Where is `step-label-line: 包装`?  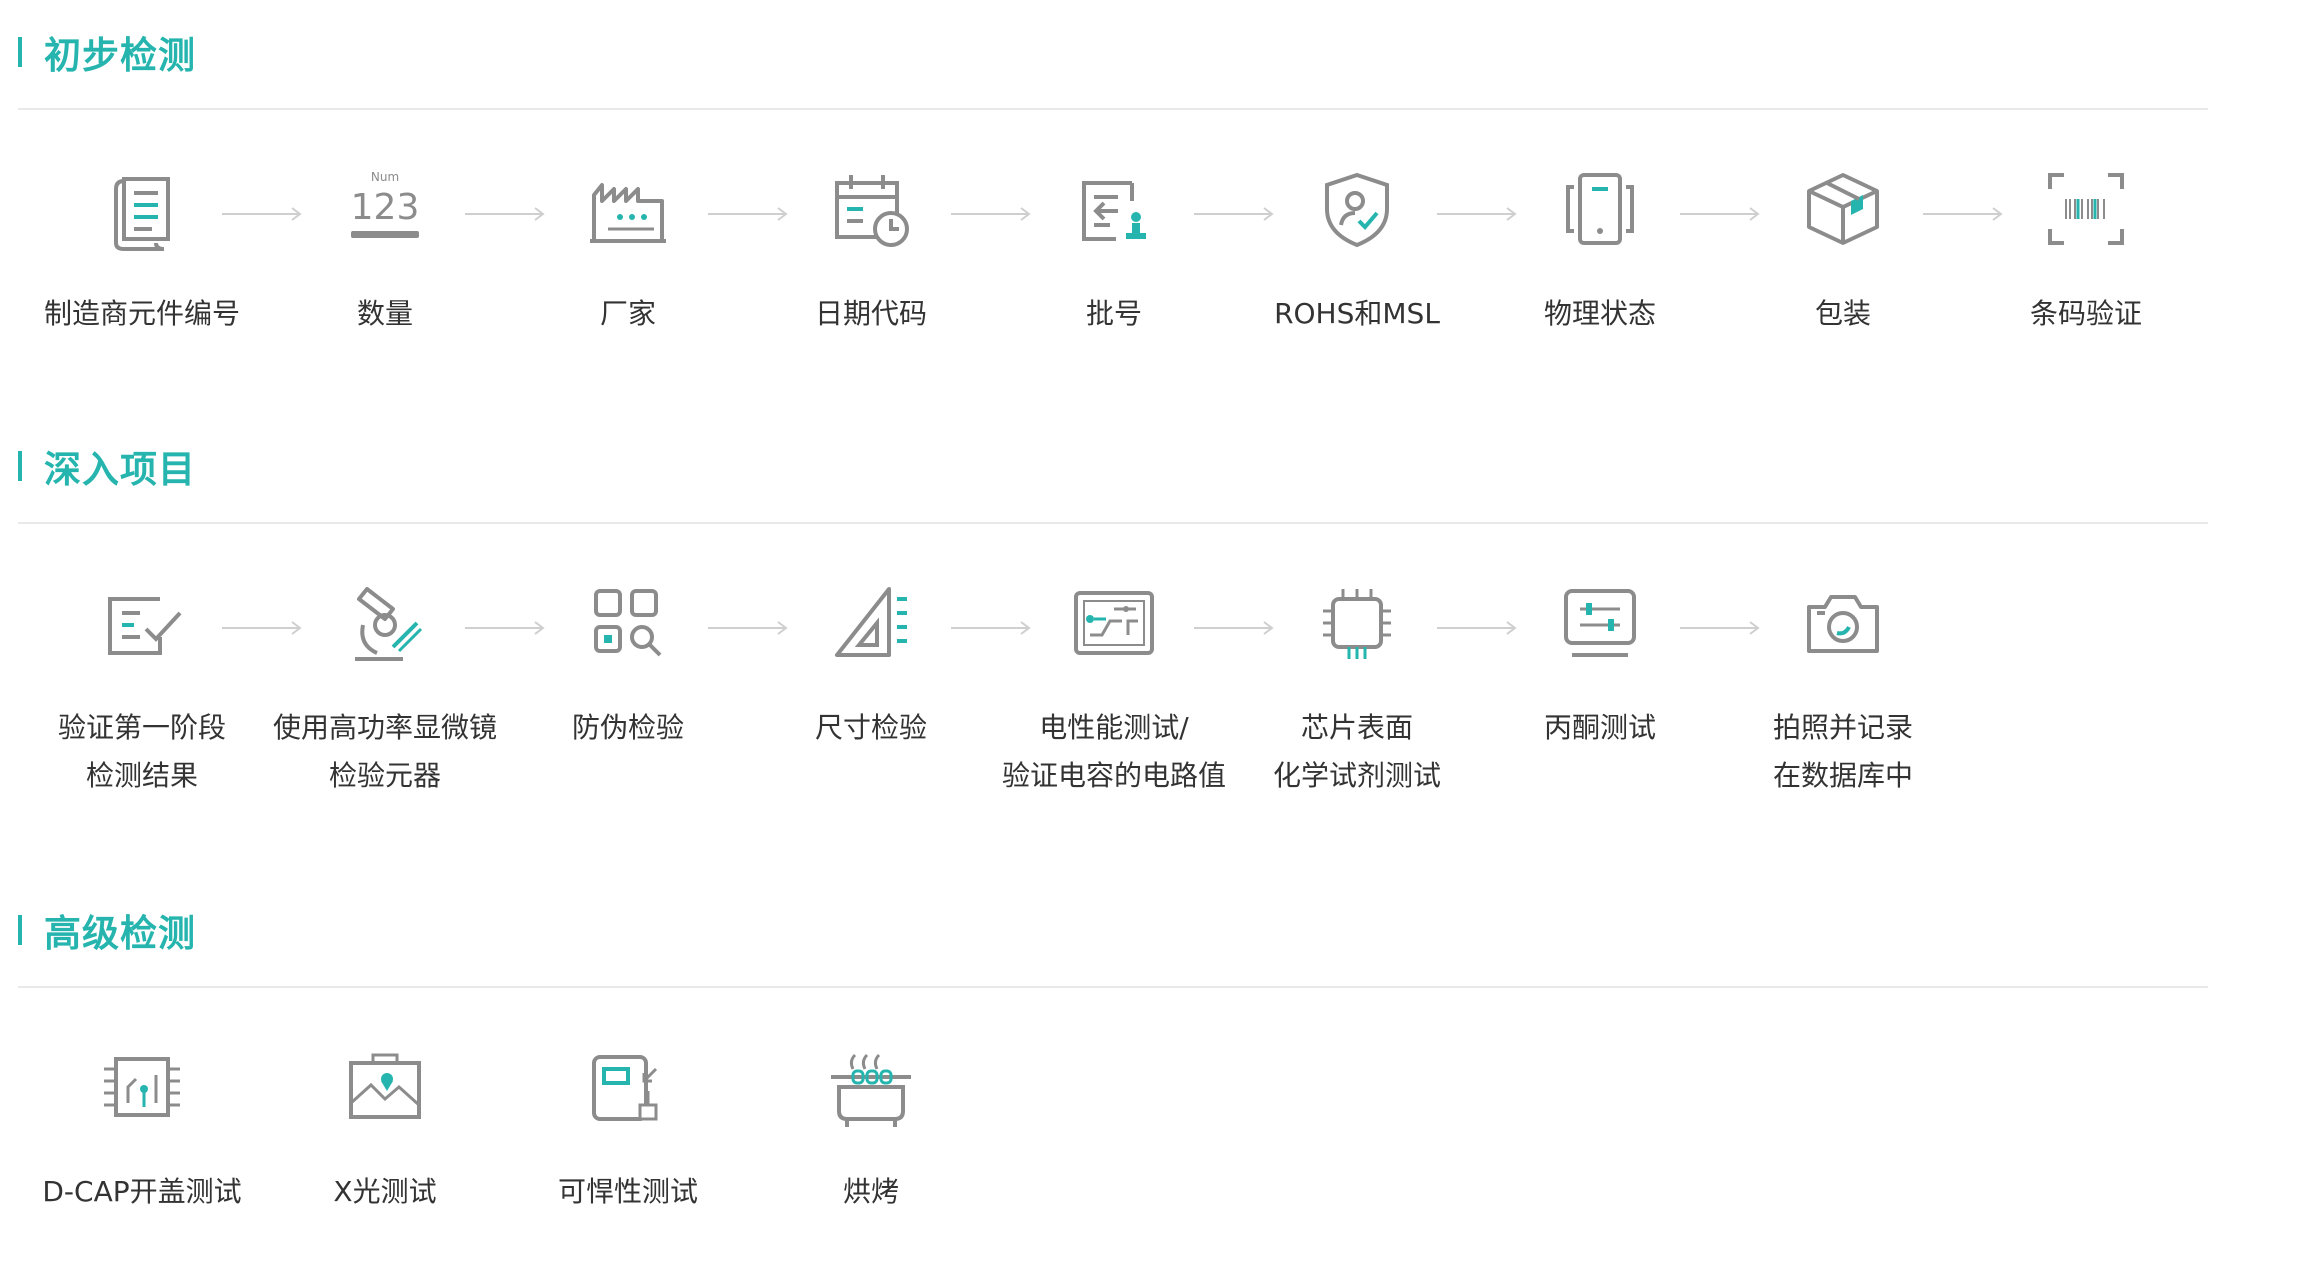
step-label-line: 包装 is located at coordinates (1842, 313).